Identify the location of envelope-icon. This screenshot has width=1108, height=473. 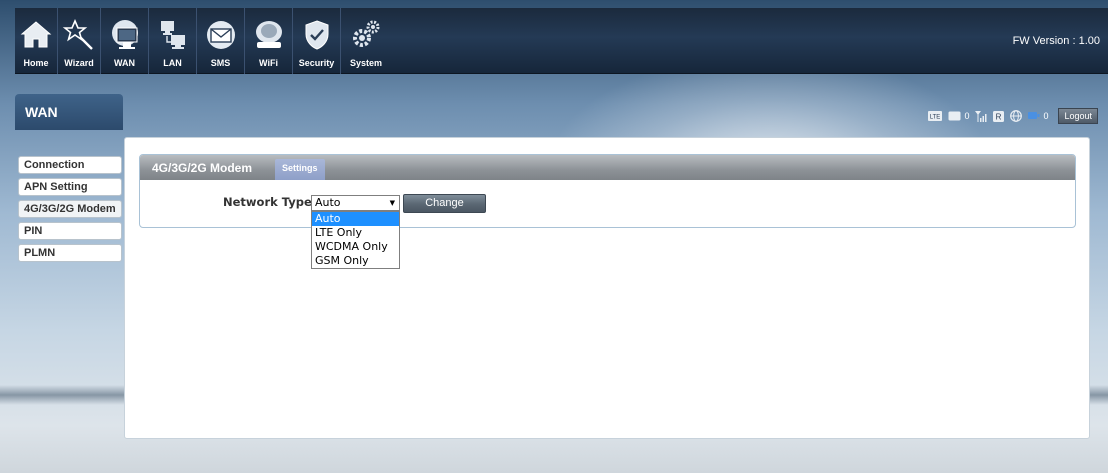
(220, 35).